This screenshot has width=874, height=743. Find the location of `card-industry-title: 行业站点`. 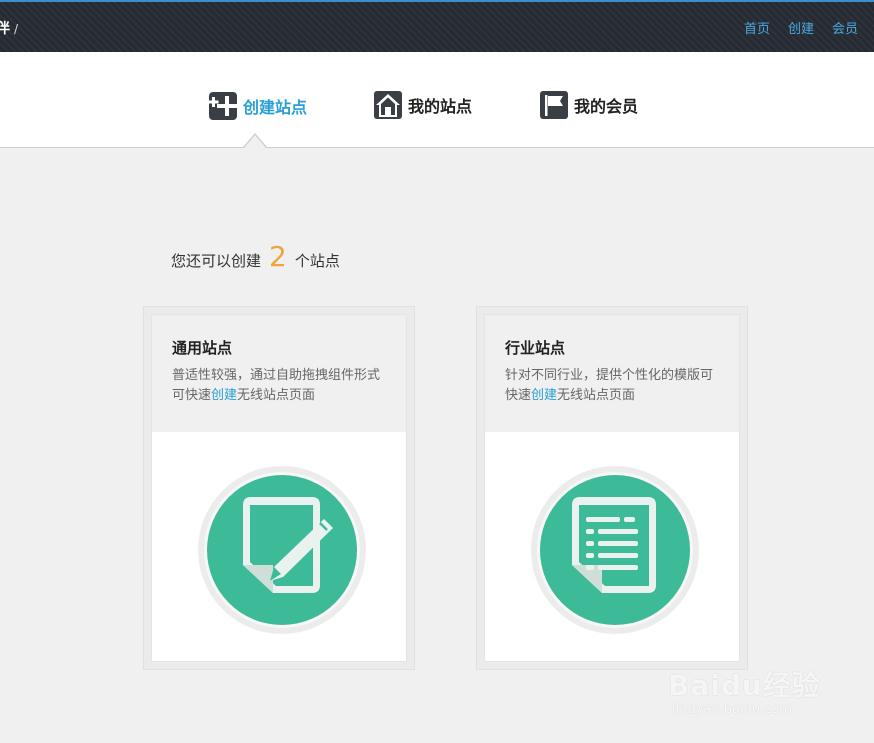

card-industry-title: 行业站点 is located at coordinates (535, 348).